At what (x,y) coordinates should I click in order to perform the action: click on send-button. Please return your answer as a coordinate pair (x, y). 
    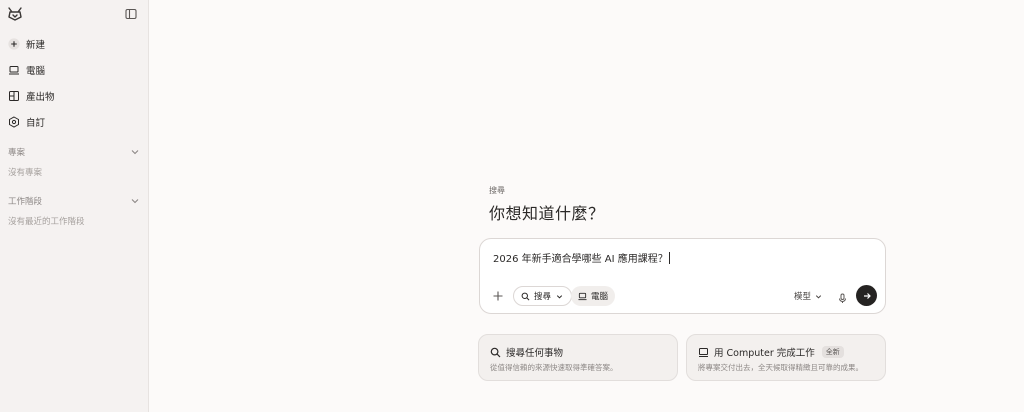
    Looking at the image, I should click on (866, 295).